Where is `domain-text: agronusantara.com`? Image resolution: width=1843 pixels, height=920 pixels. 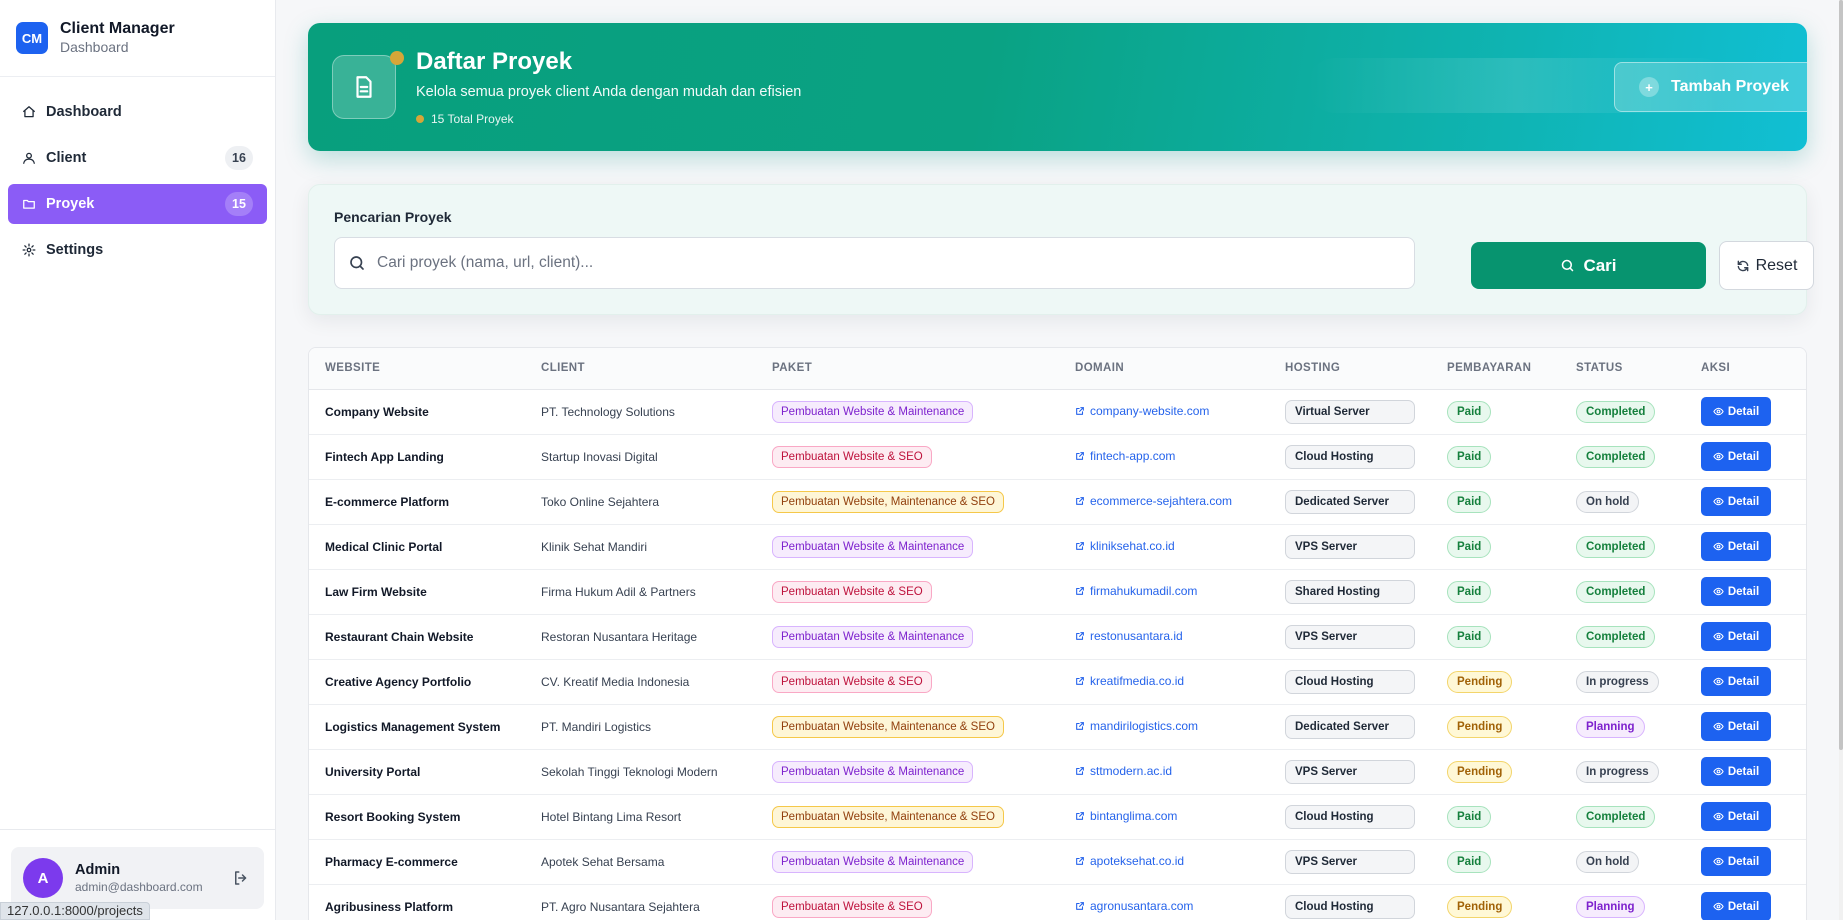
domain-text: agronusantara.com is located at coordinates (1142, 906).